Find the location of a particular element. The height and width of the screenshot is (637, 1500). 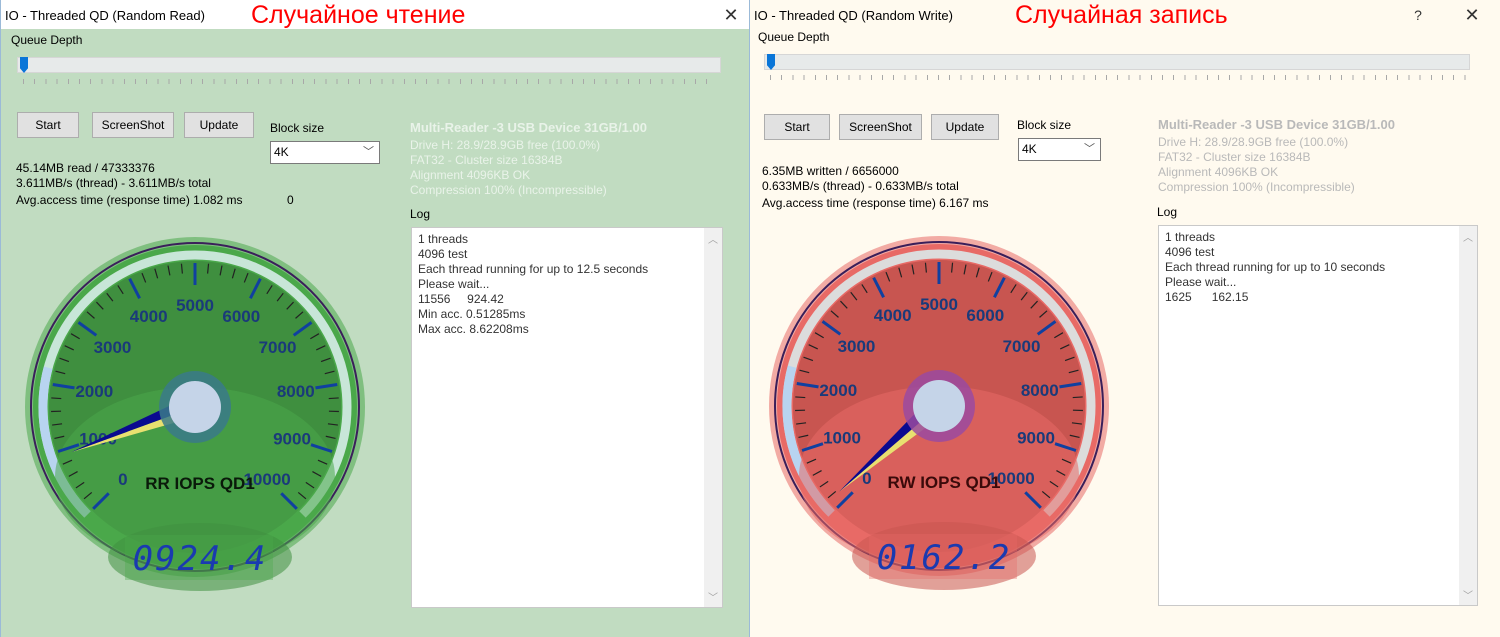

throughput-stat: 3.611MB/s (thread) - 3.611MB/s total is located at coordinates (113, 183).